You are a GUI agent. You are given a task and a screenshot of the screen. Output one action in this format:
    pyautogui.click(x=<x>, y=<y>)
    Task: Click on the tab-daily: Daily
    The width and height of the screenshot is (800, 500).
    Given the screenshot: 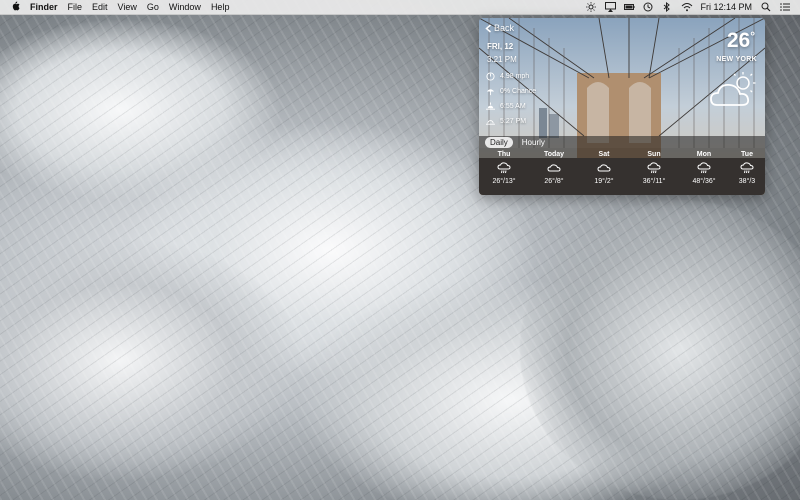 What is the action you would take?
    pyautogui.click(x=499, y=142)
    